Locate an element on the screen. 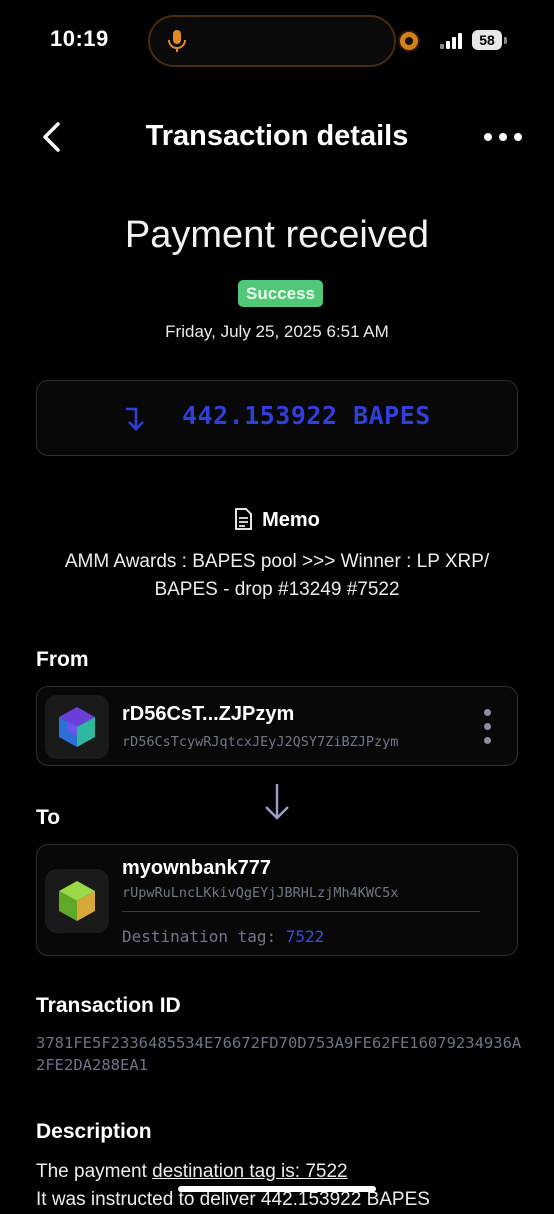  amount-card: 442.153922 BAPES is located at coordinates (277, 418).